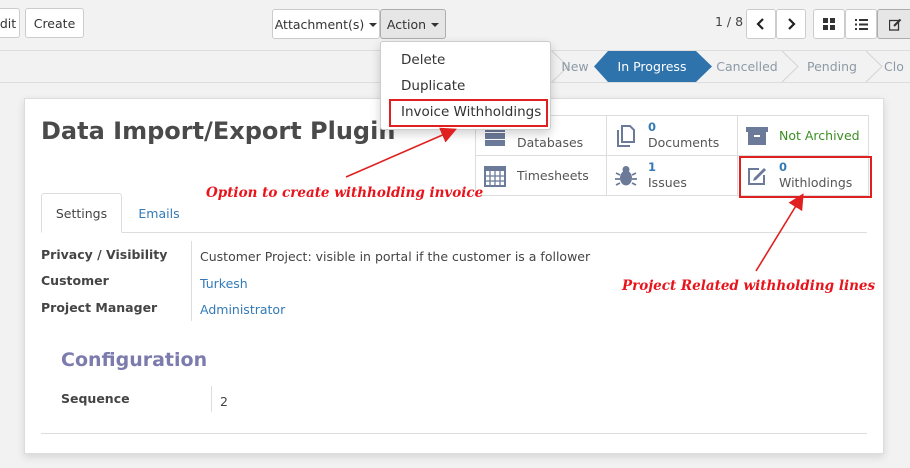 Image resolution: width=910 pixels, height=468 pixels. Describe the element at coordinates (749, 286) in the screenshot. I see `annotation-lines-note: Project Related withholding lines` at that location.